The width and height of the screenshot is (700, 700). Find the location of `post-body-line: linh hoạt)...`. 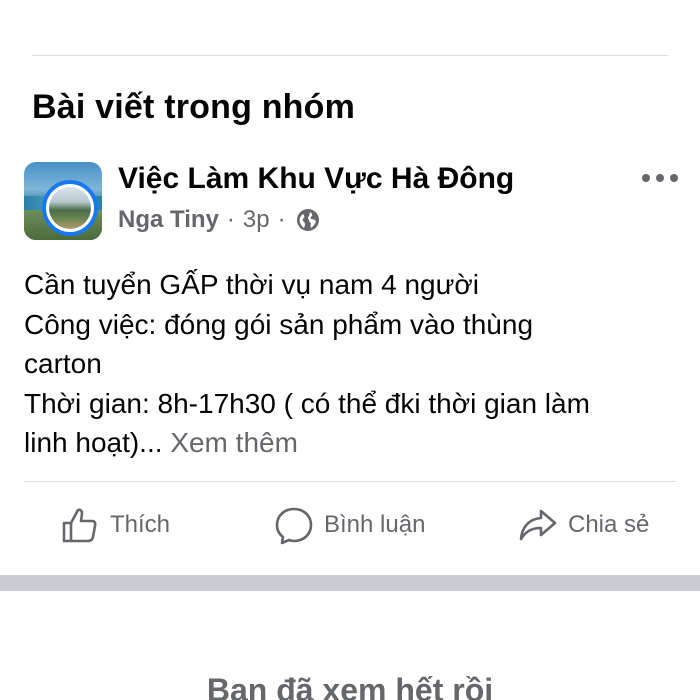

post-body-line: linh hoạt)... is located at coordinates (93, 442).